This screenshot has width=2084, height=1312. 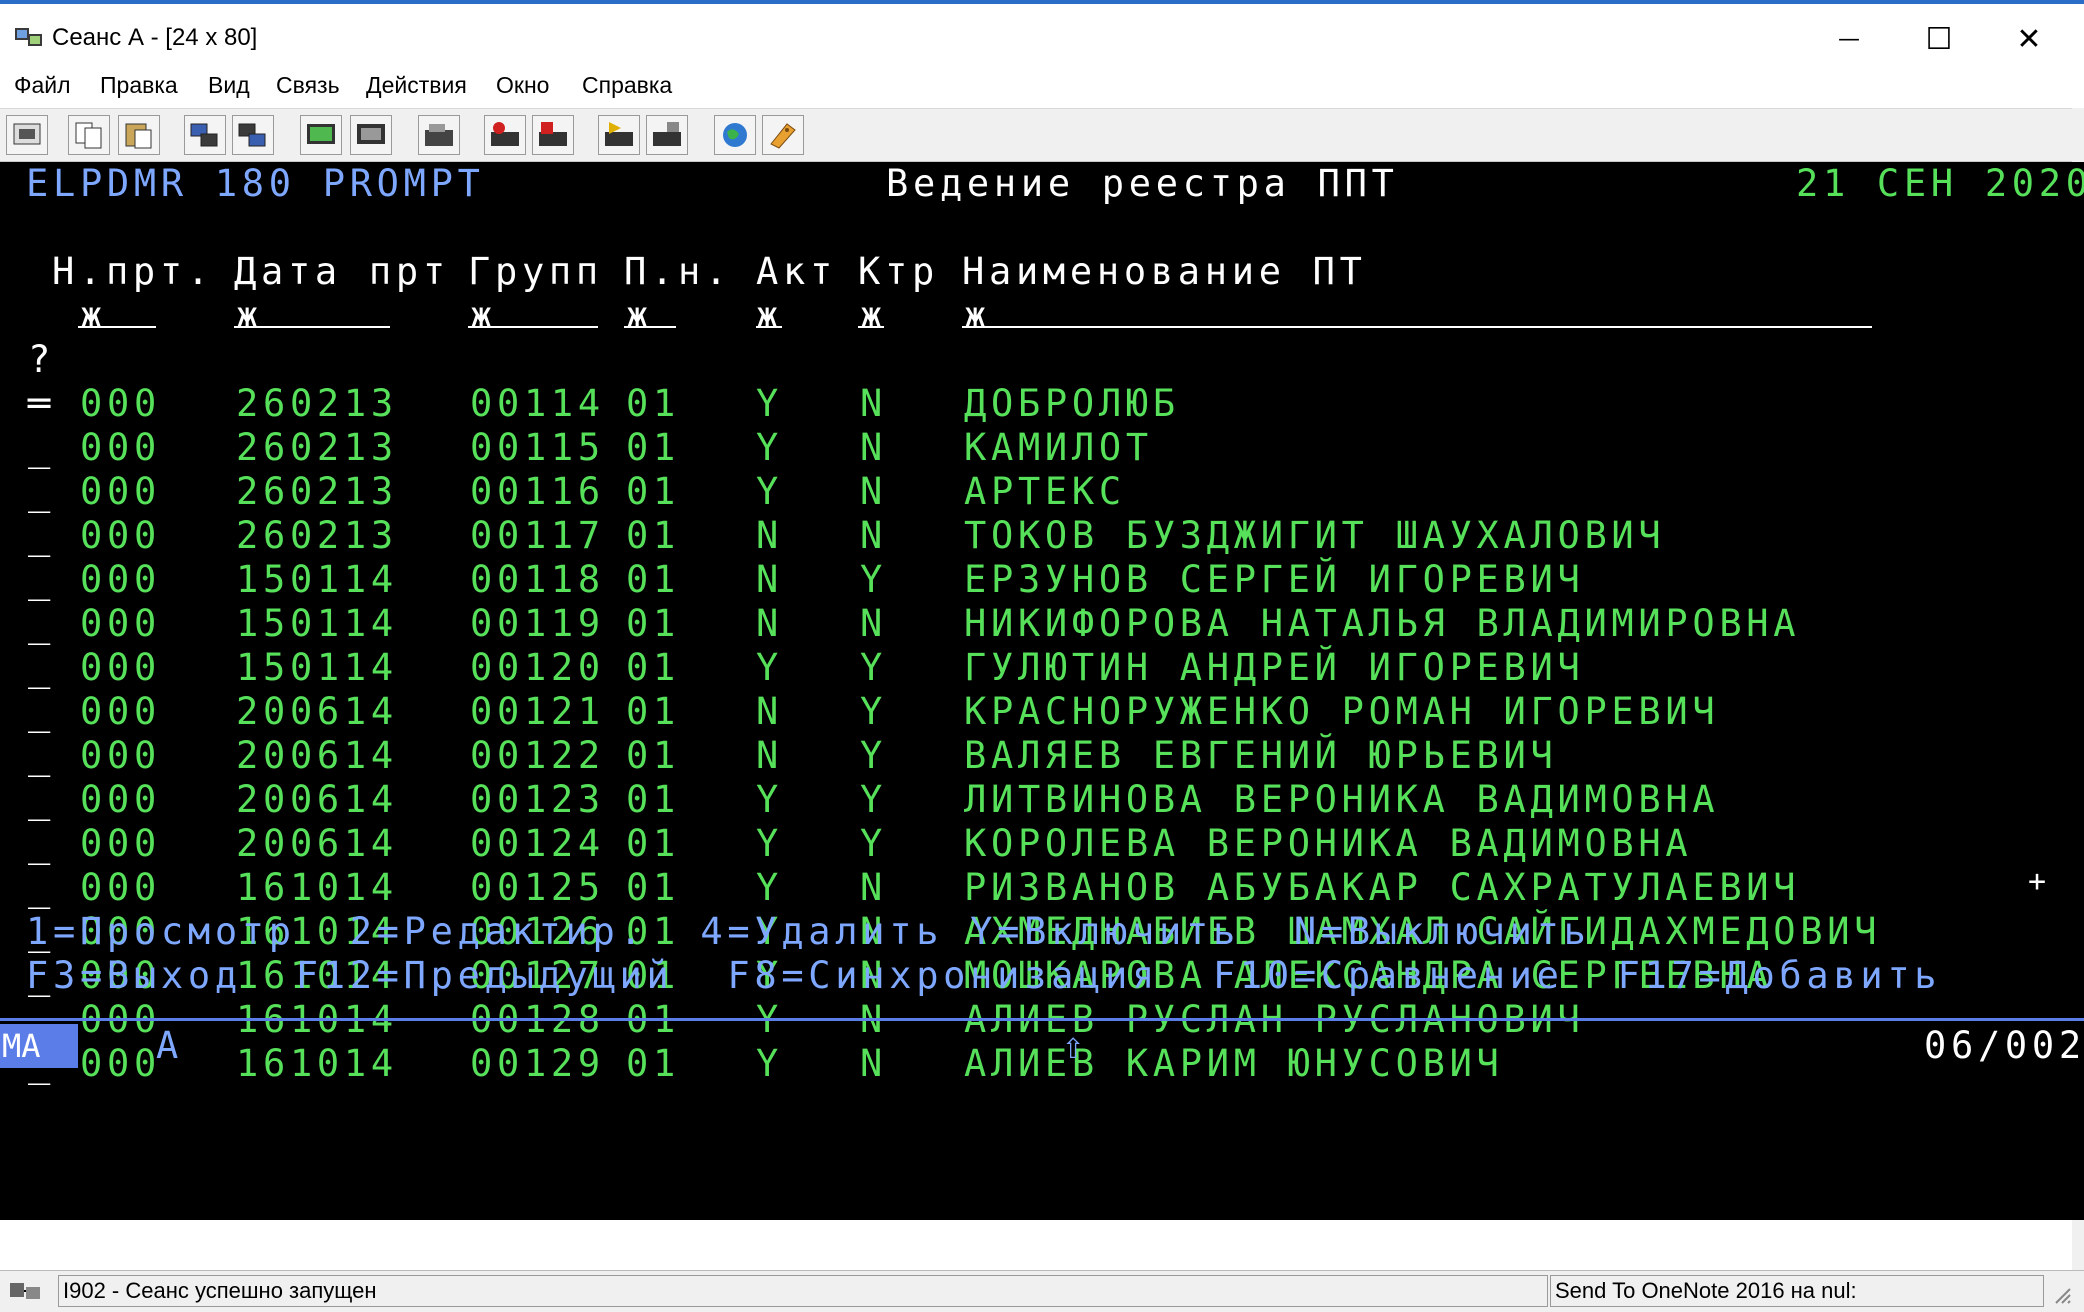 I want to click on menu-actions: Действия, so click(x=416, y=85).